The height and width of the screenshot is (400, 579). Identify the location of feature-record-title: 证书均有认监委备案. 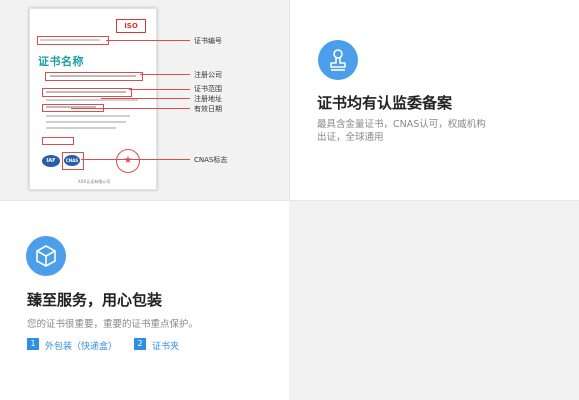
(385, 103).